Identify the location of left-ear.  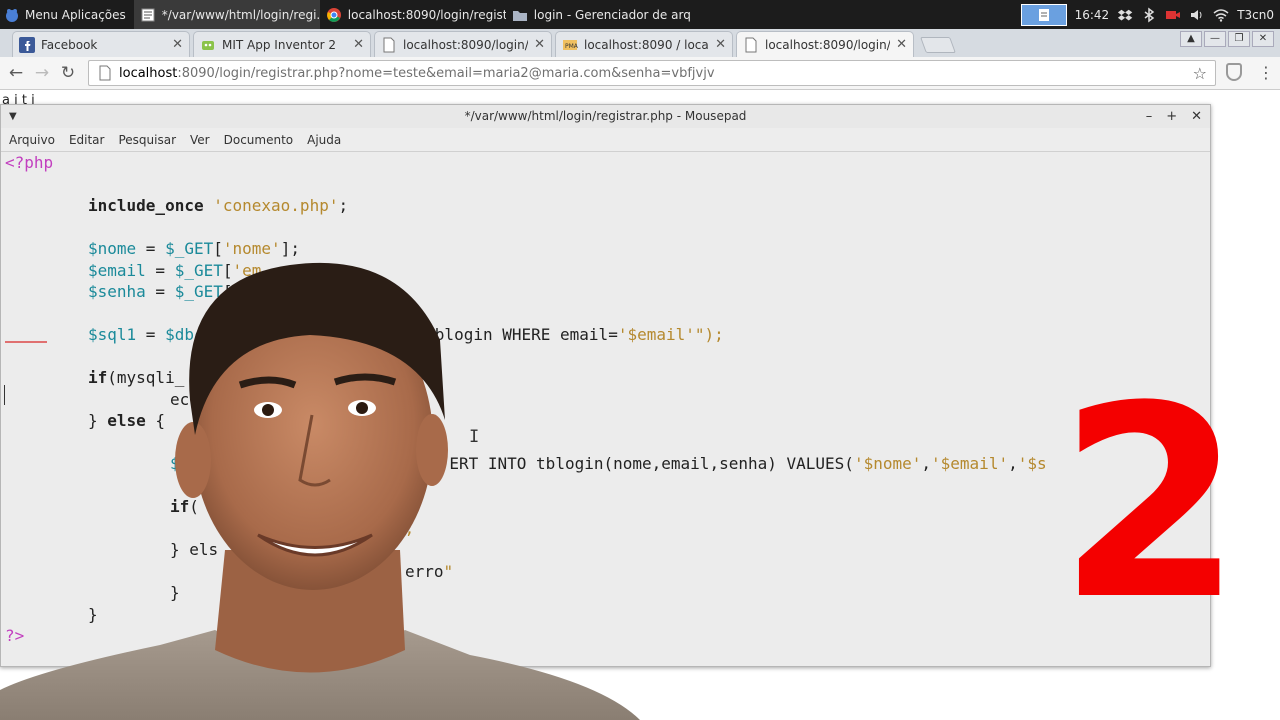
(193, 460).